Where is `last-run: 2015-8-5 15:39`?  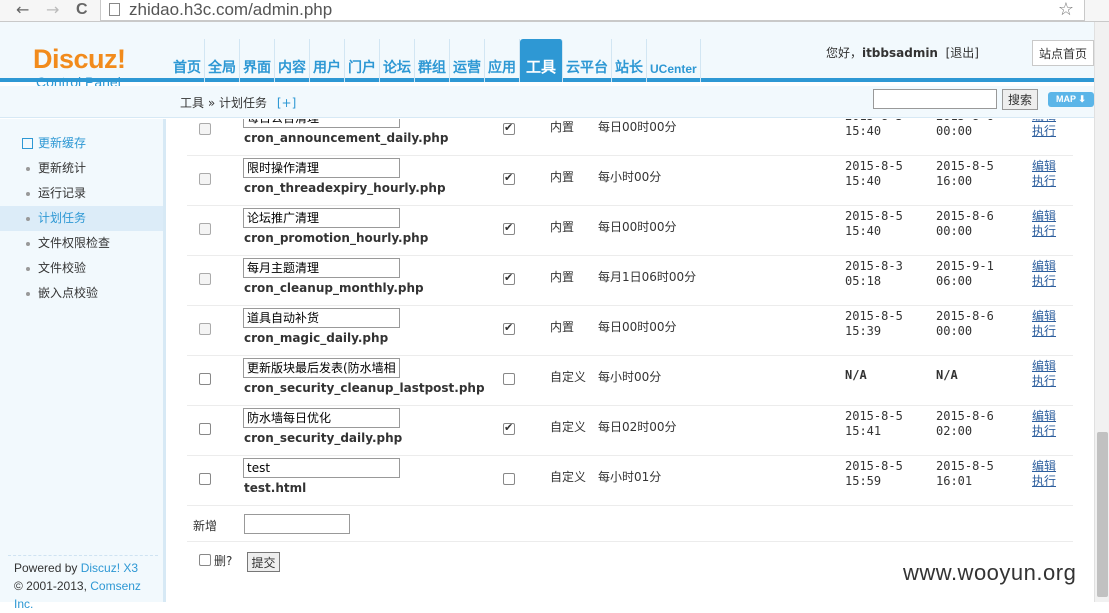 last-run: 2015-8-5 15:39 is located at coordinates (874, 324).